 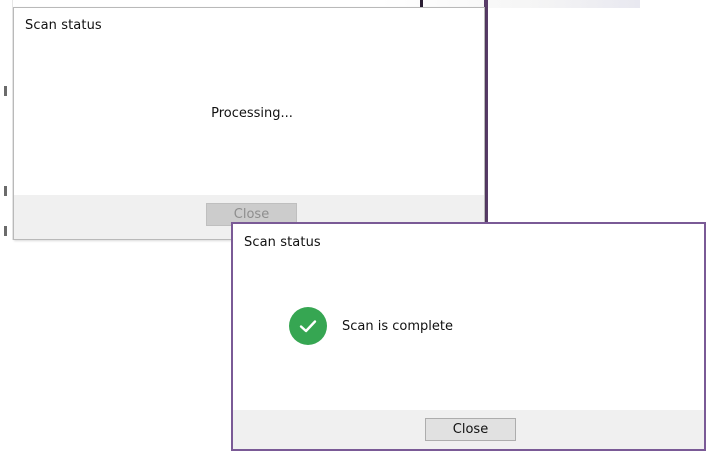 I want to click on background-window-left, so click(x=6, y=120).